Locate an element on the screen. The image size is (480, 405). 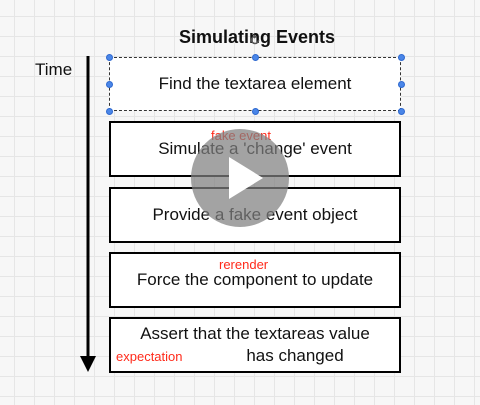
annotation-rerender: rerender is located at coordinates (244, 264).